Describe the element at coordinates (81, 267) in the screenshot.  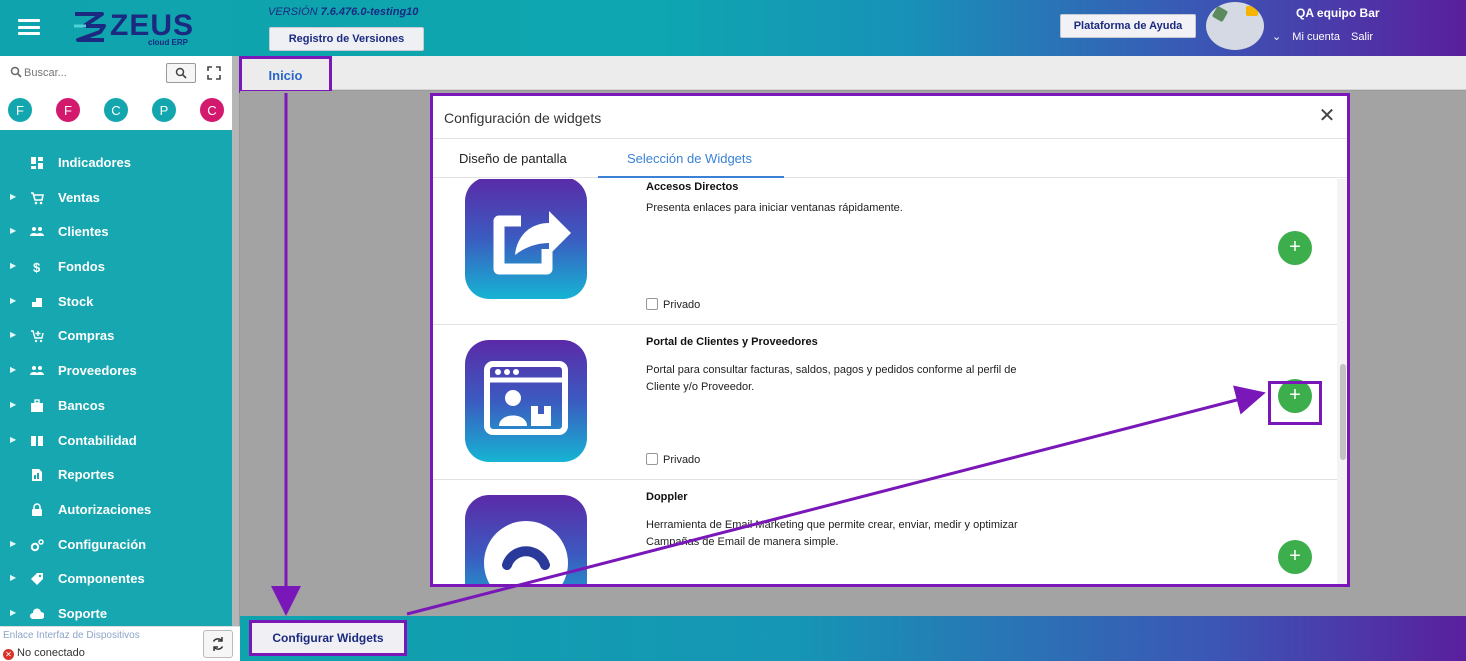
I see `sidebar-item-label: Fondos` at that location.